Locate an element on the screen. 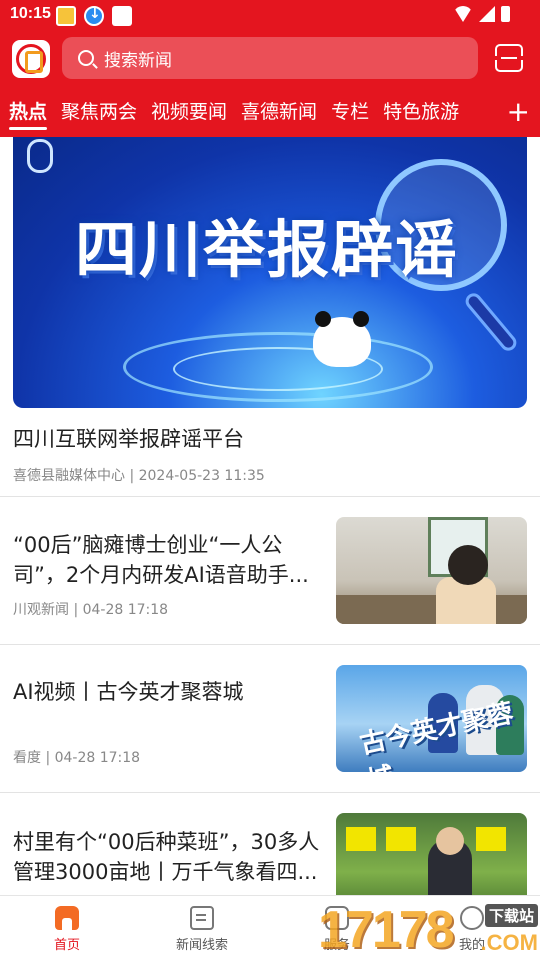 This screenshot has height=960, width=540. nav-news-tips: 新闻线索 is located at coordinates (202, 928).